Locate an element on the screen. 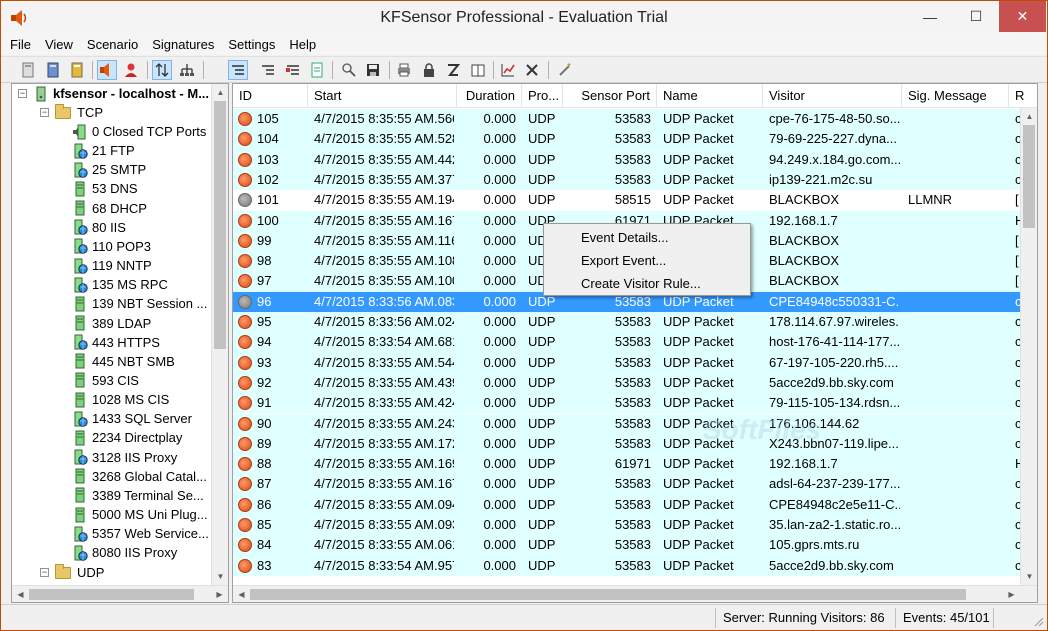 This screenshot has width=1048, height=631. tree-sensor-item: 2234 Directplay is located at coordinates (127, 437).